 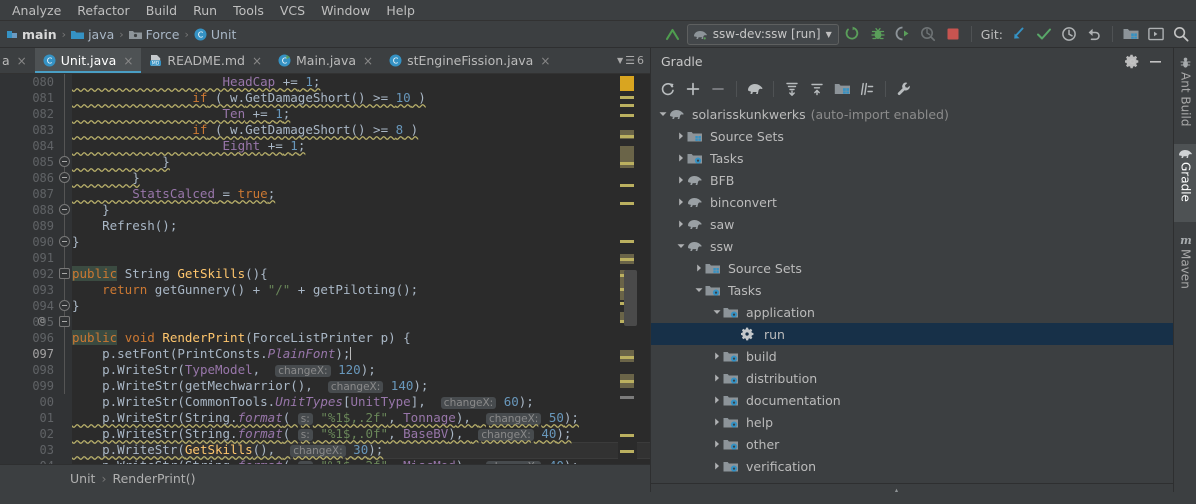 I want to click on menu-item-build: Build, so click(x=161, y=10).